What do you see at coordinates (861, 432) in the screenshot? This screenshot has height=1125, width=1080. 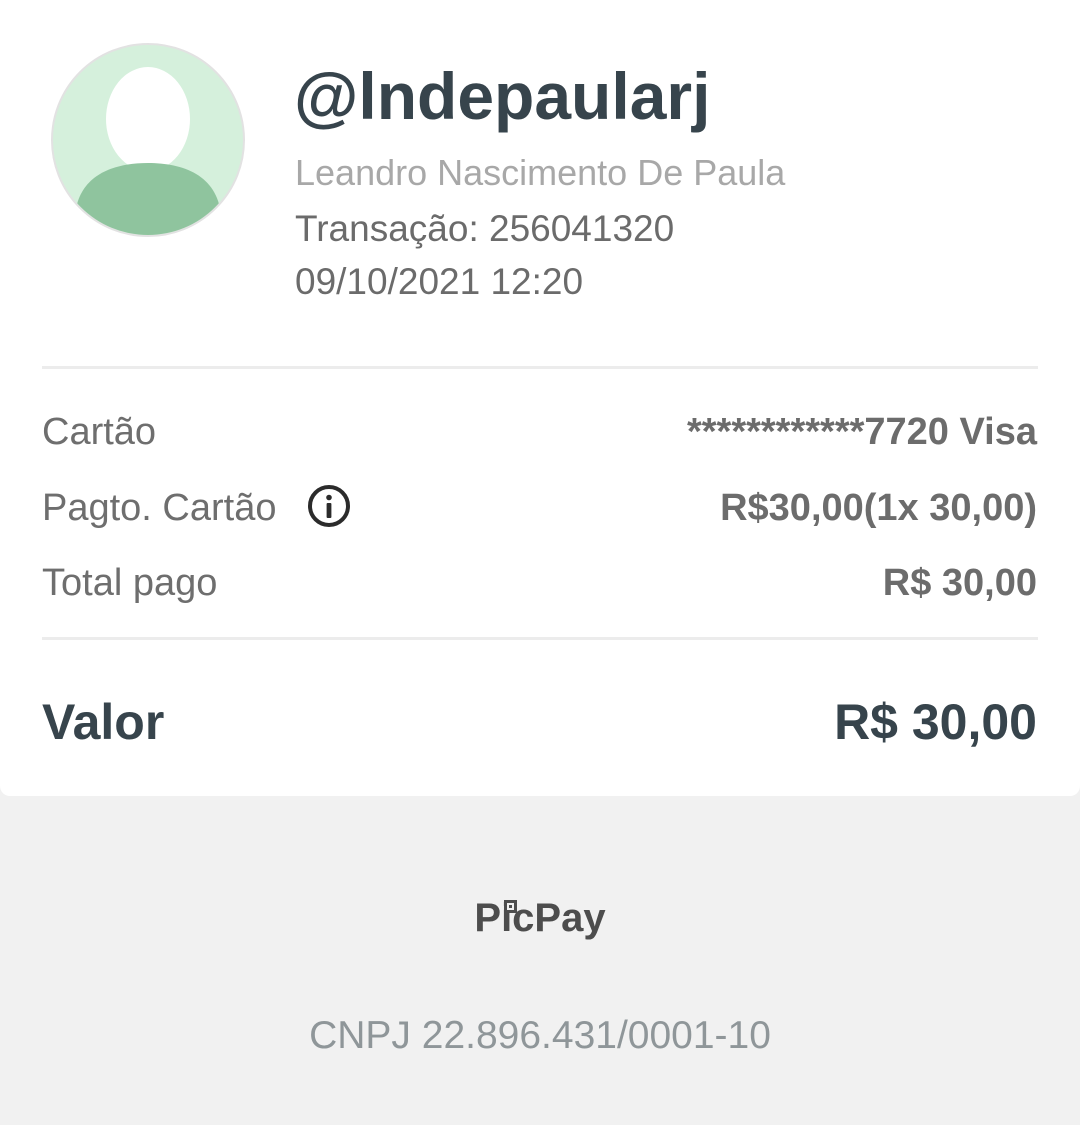 I see `card-value: ************7720 Visa` at bounding box center [861, 432].